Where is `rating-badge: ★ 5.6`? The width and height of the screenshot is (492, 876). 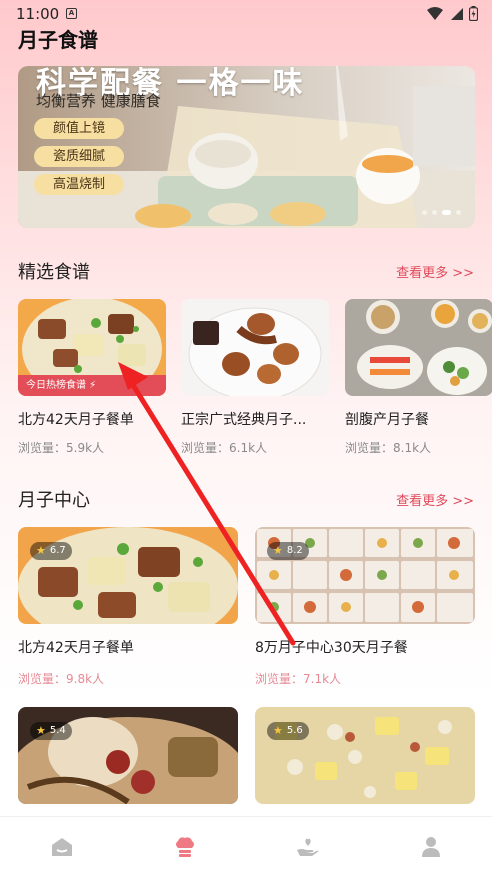 rating-badge: ★ 5.6 is located at coordinates (288, 731).